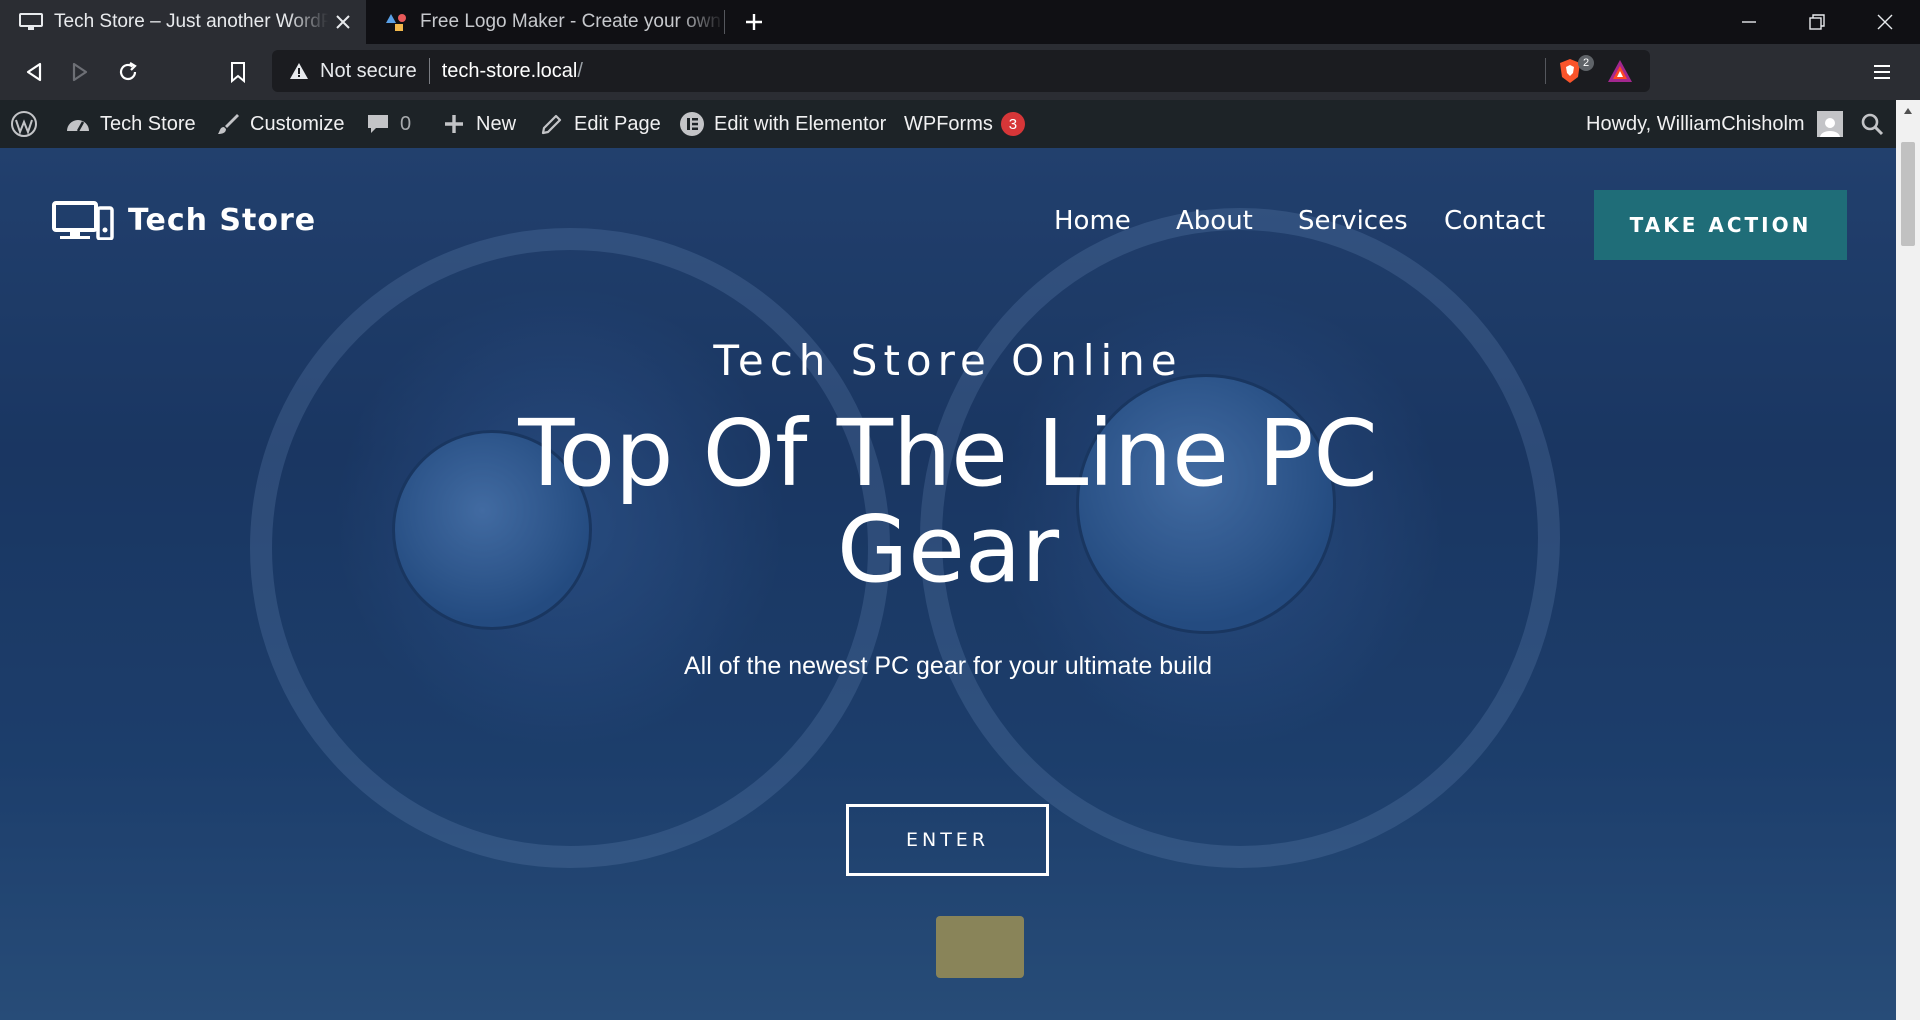  What do you see at coordinates (343, 22) in the screenshot?
I see `close-tab-icon` at bounding box center [343, 22].